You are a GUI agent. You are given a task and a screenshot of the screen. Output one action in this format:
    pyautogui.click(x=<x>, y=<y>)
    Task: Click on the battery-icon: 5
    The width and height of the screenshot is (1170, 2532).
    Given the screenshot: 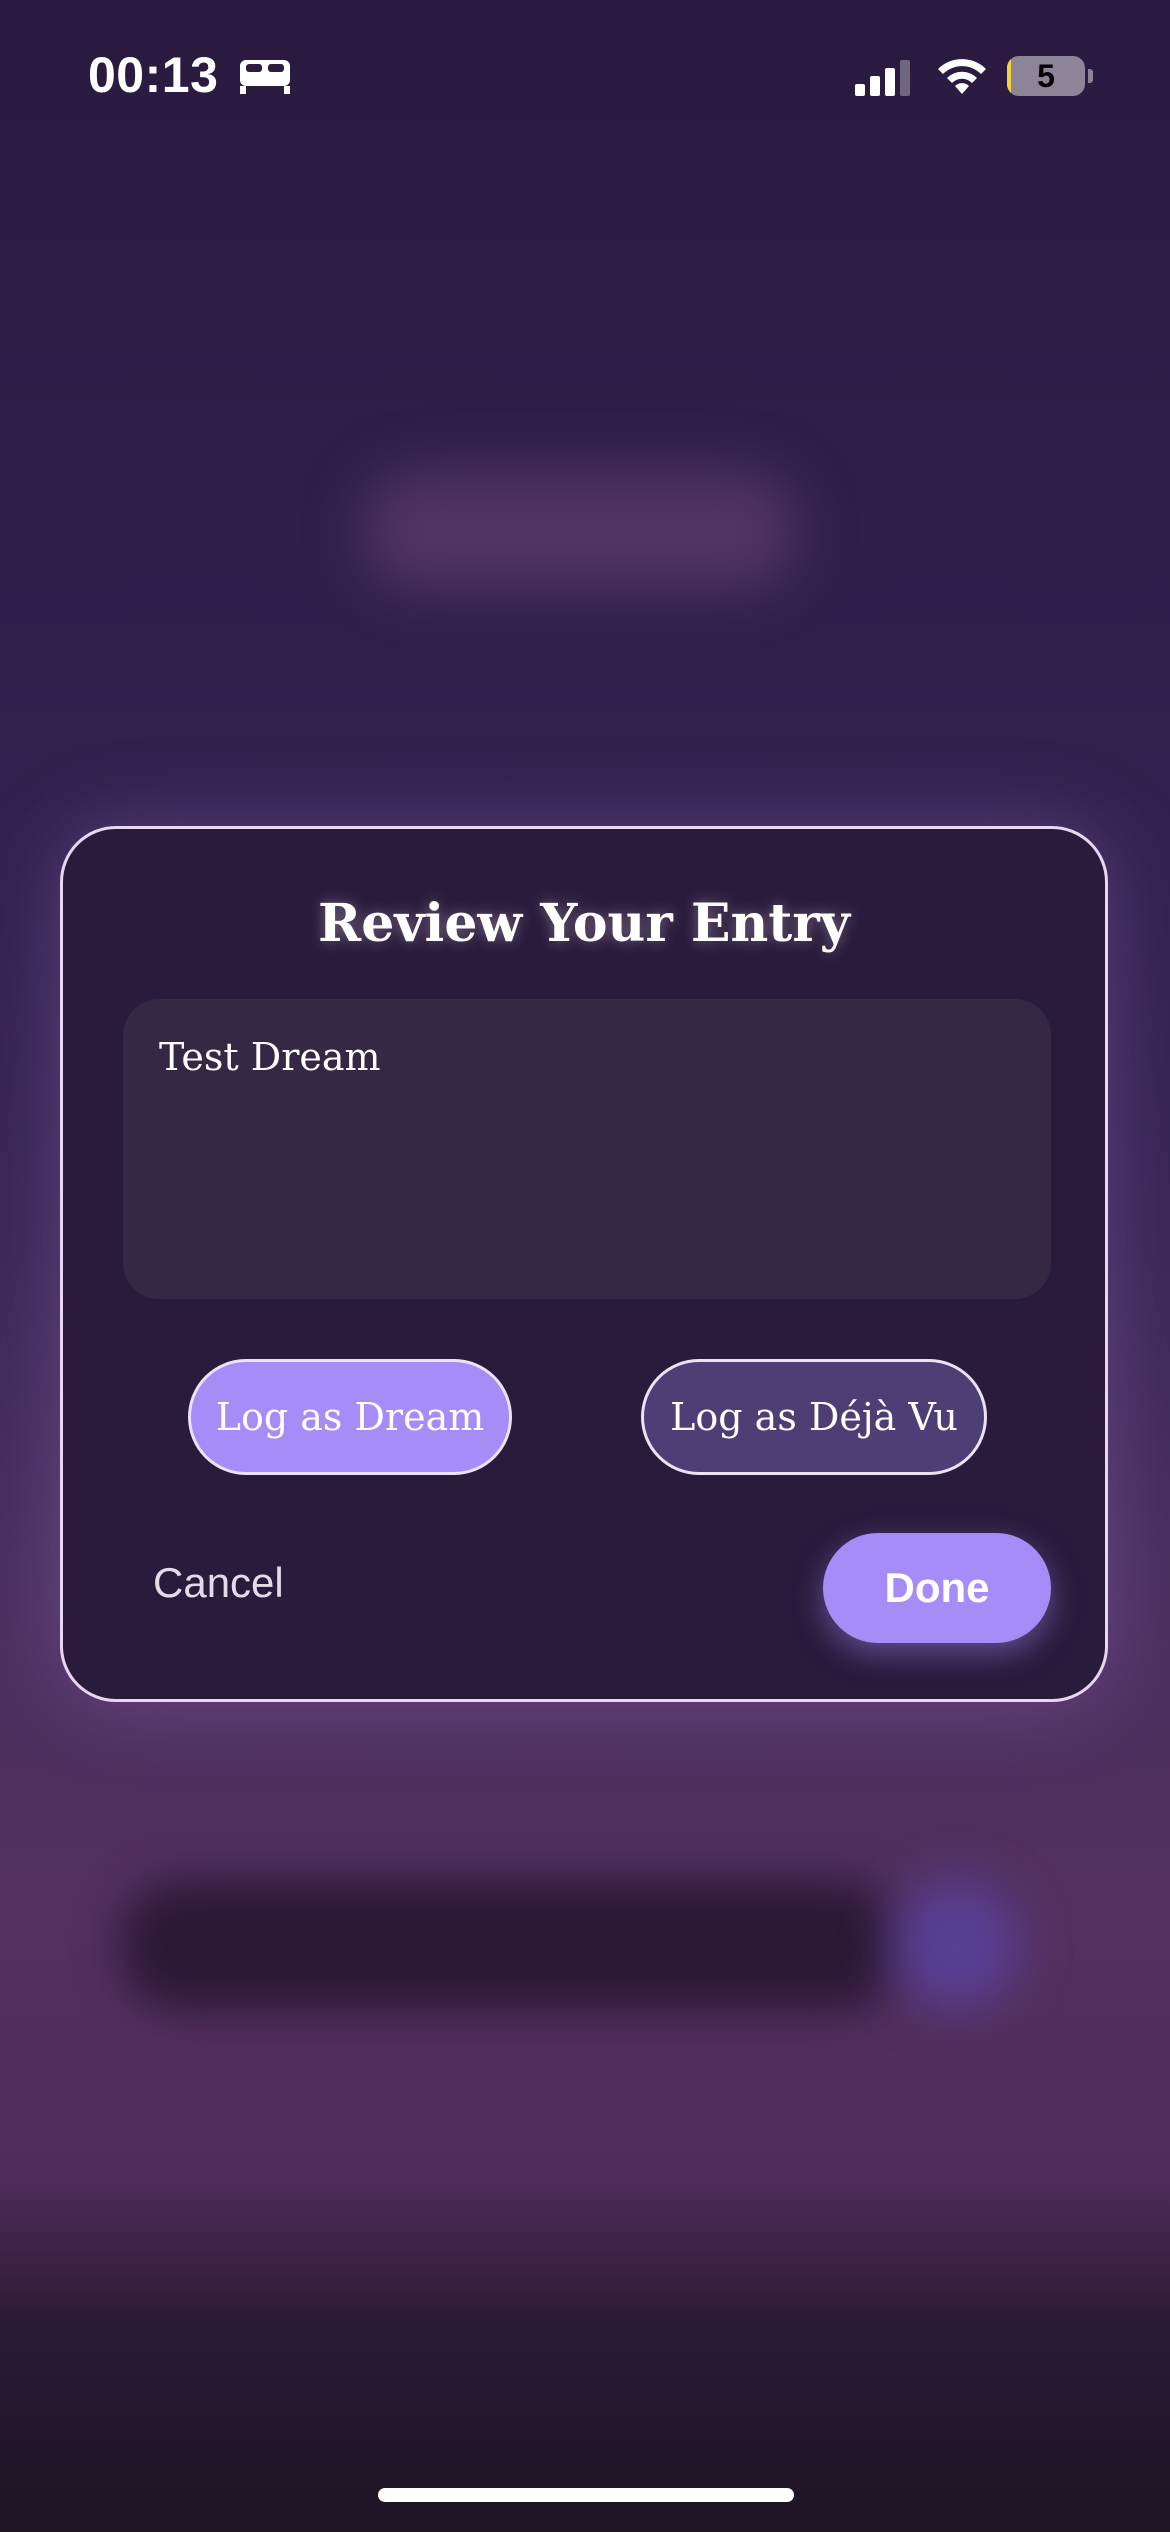 What is the action you would take?
    pyautogui.click(x=1046, y=76)
    